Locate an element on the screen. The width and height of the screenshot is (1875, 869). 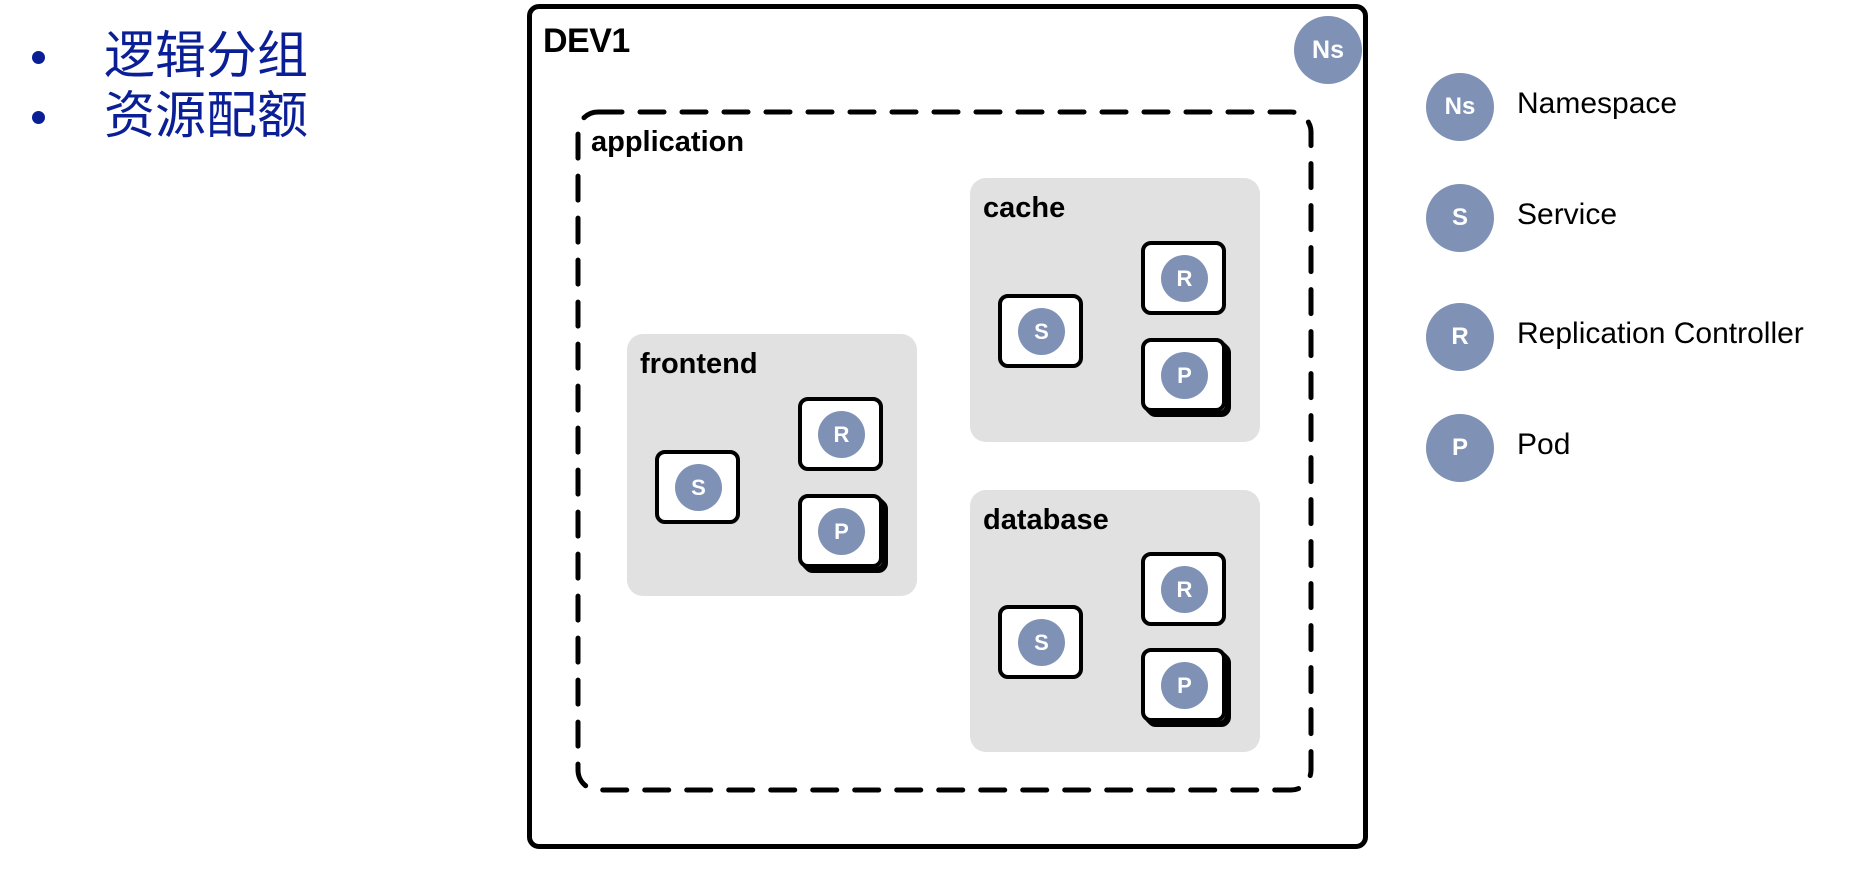
namespace-icon: Ns is located at coordinates (1460, 107).